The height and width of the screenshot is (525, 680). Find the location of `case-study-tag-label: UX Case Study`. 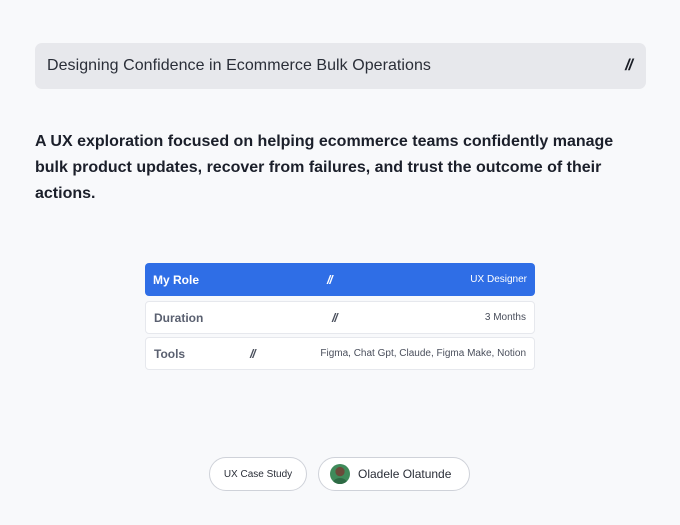

case-study-tag-label: UX Case Study is located at coordinates (258, 474).